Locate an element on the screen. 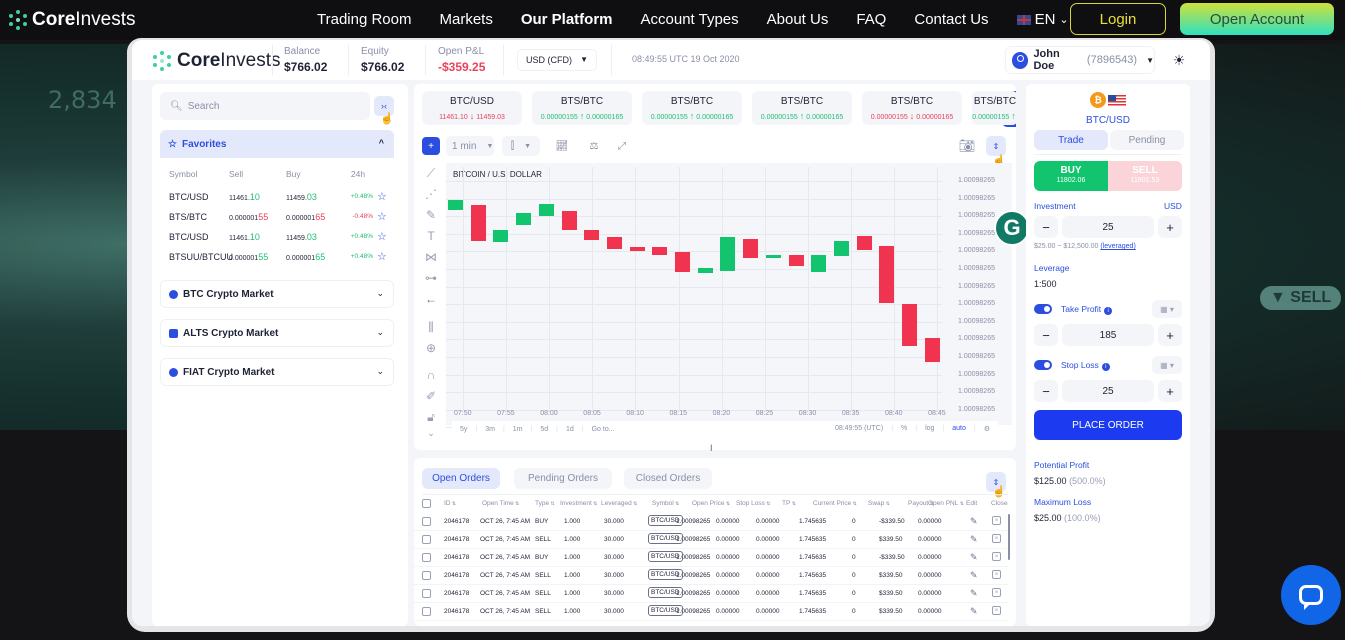 The image size is (1345, 640). column-header: Type ⇅ is located at coordinates (545, 503).